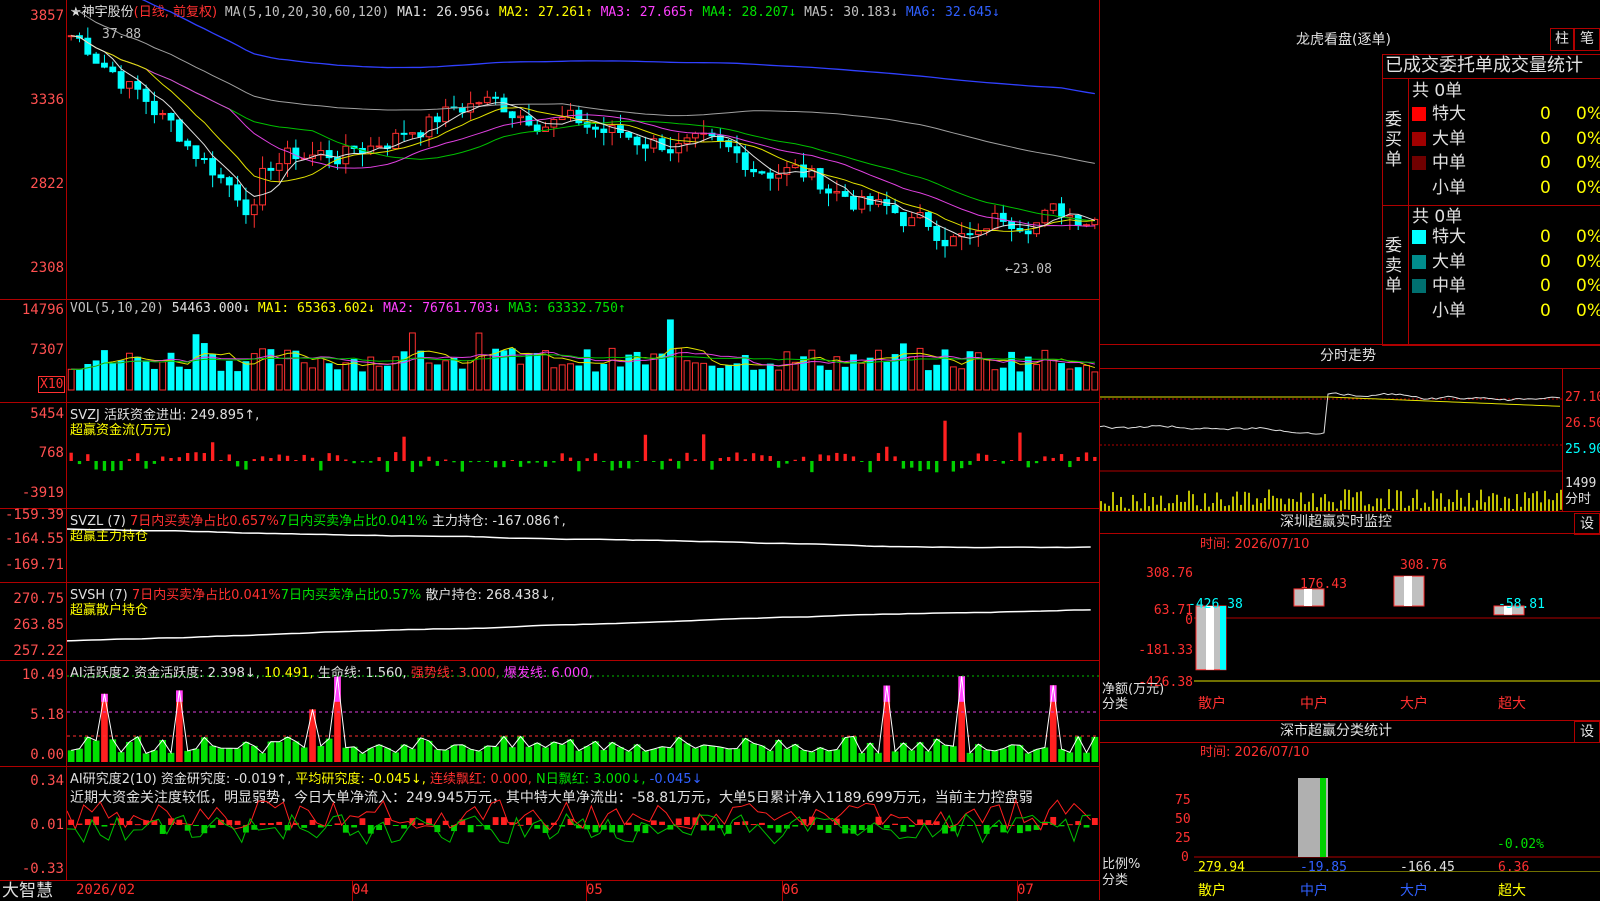  I want to click on buy-row: 特大 0 0%, so click(1506, 114).